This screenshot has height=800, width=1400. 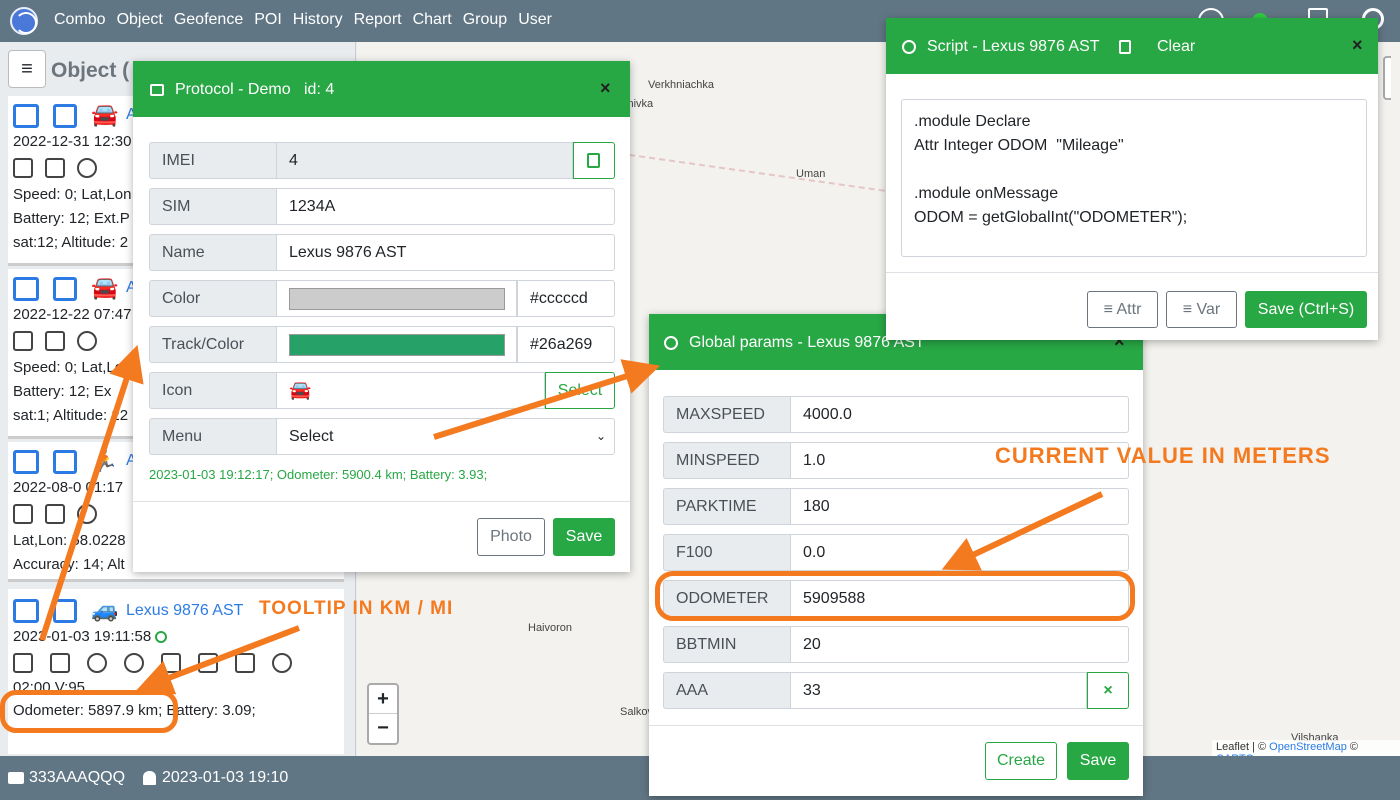 I want to click on nav-chart: Chart, so click(x=432, y=20).